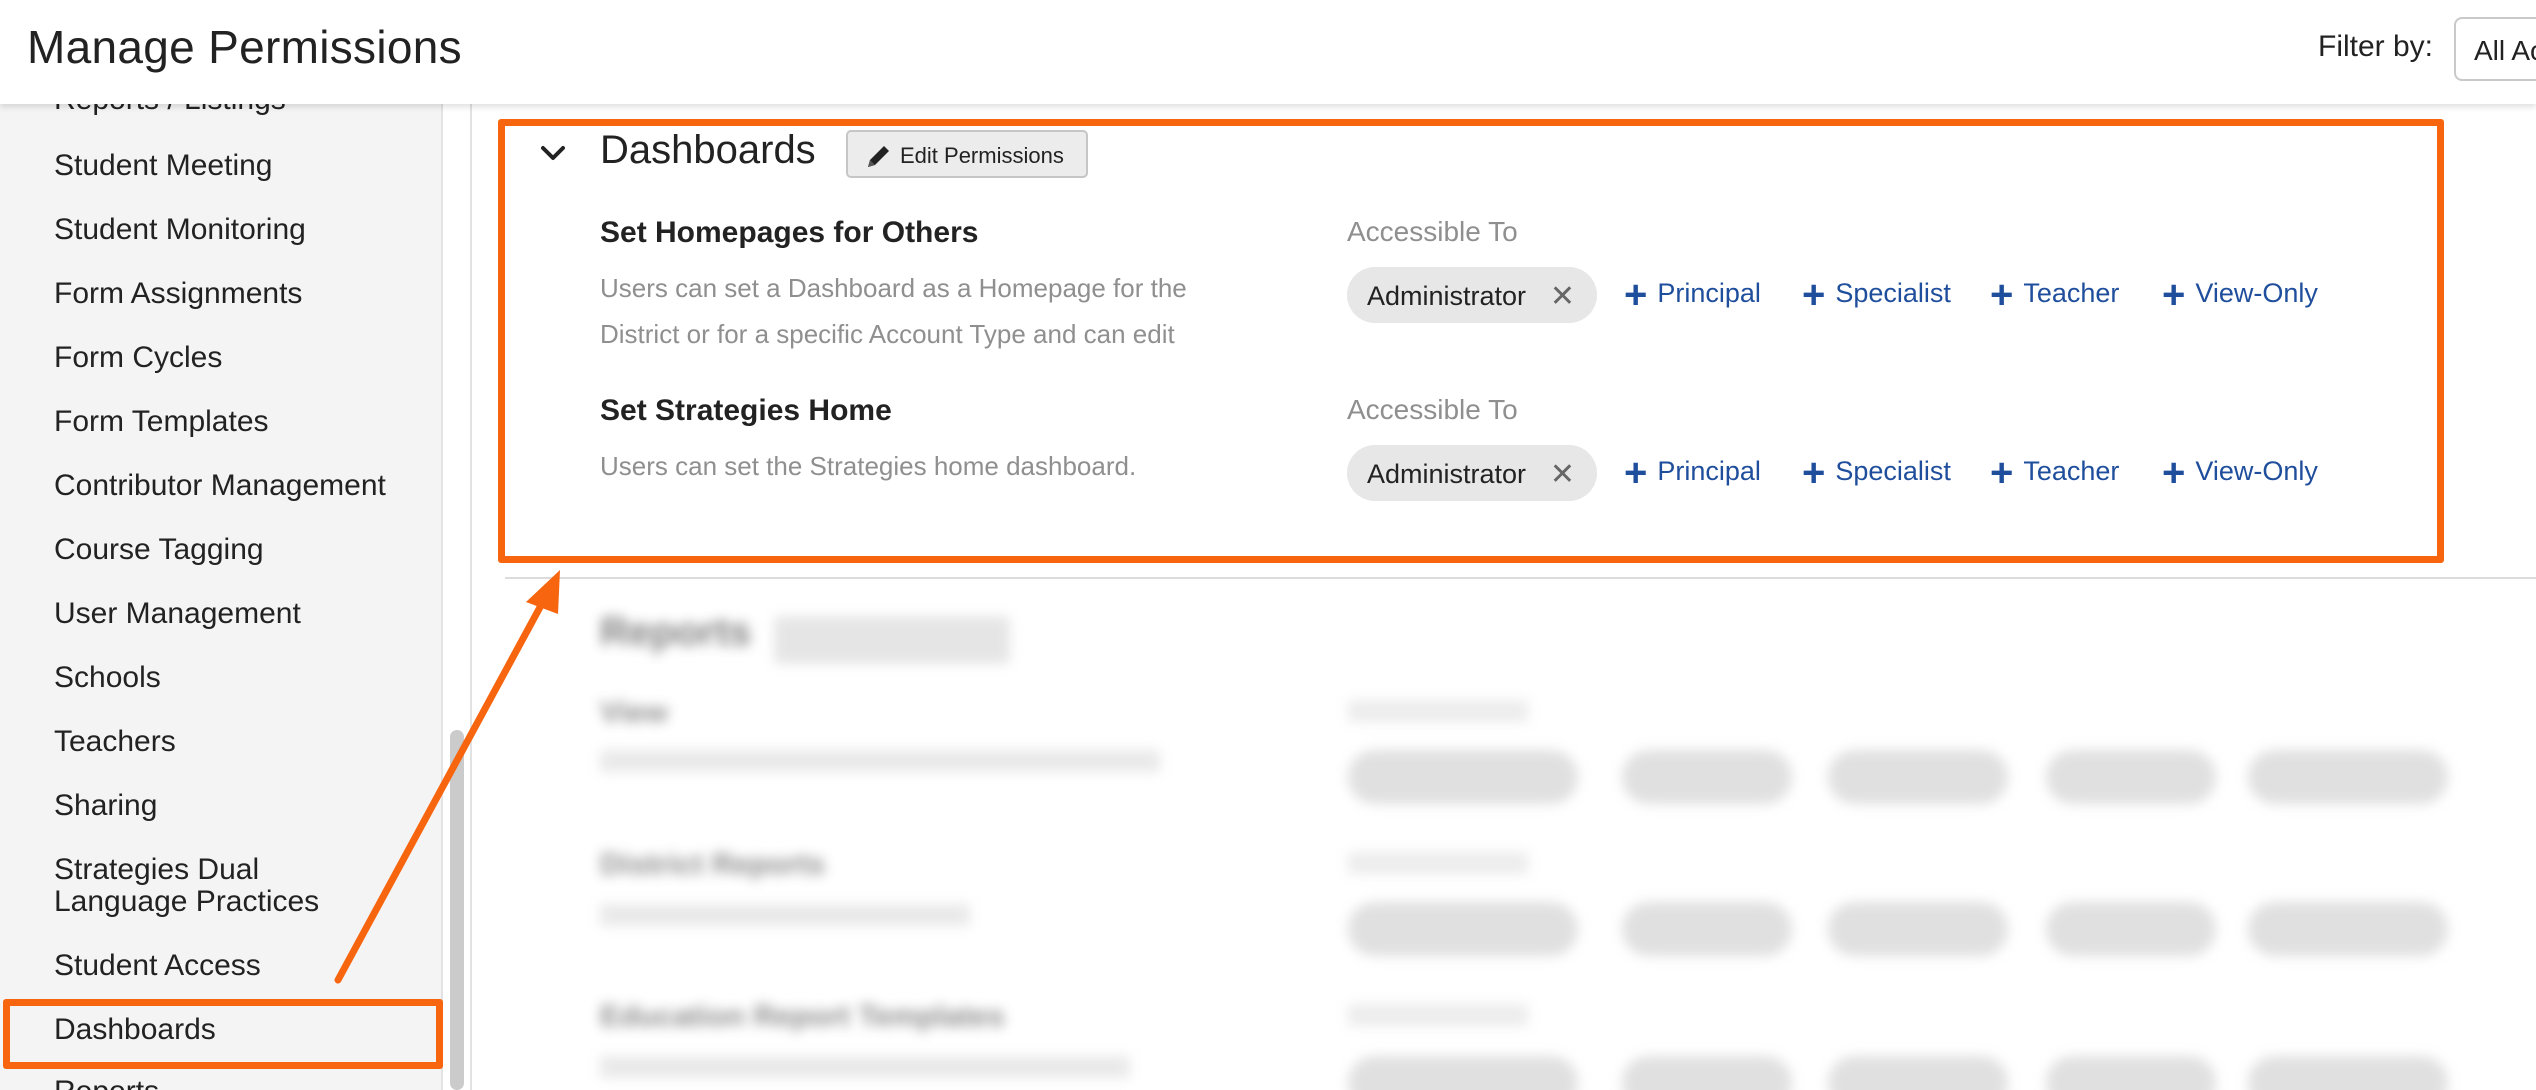 The height and width of the screenshot is (1090, 2536). I want to click on section-divider, so click(1520, 578).